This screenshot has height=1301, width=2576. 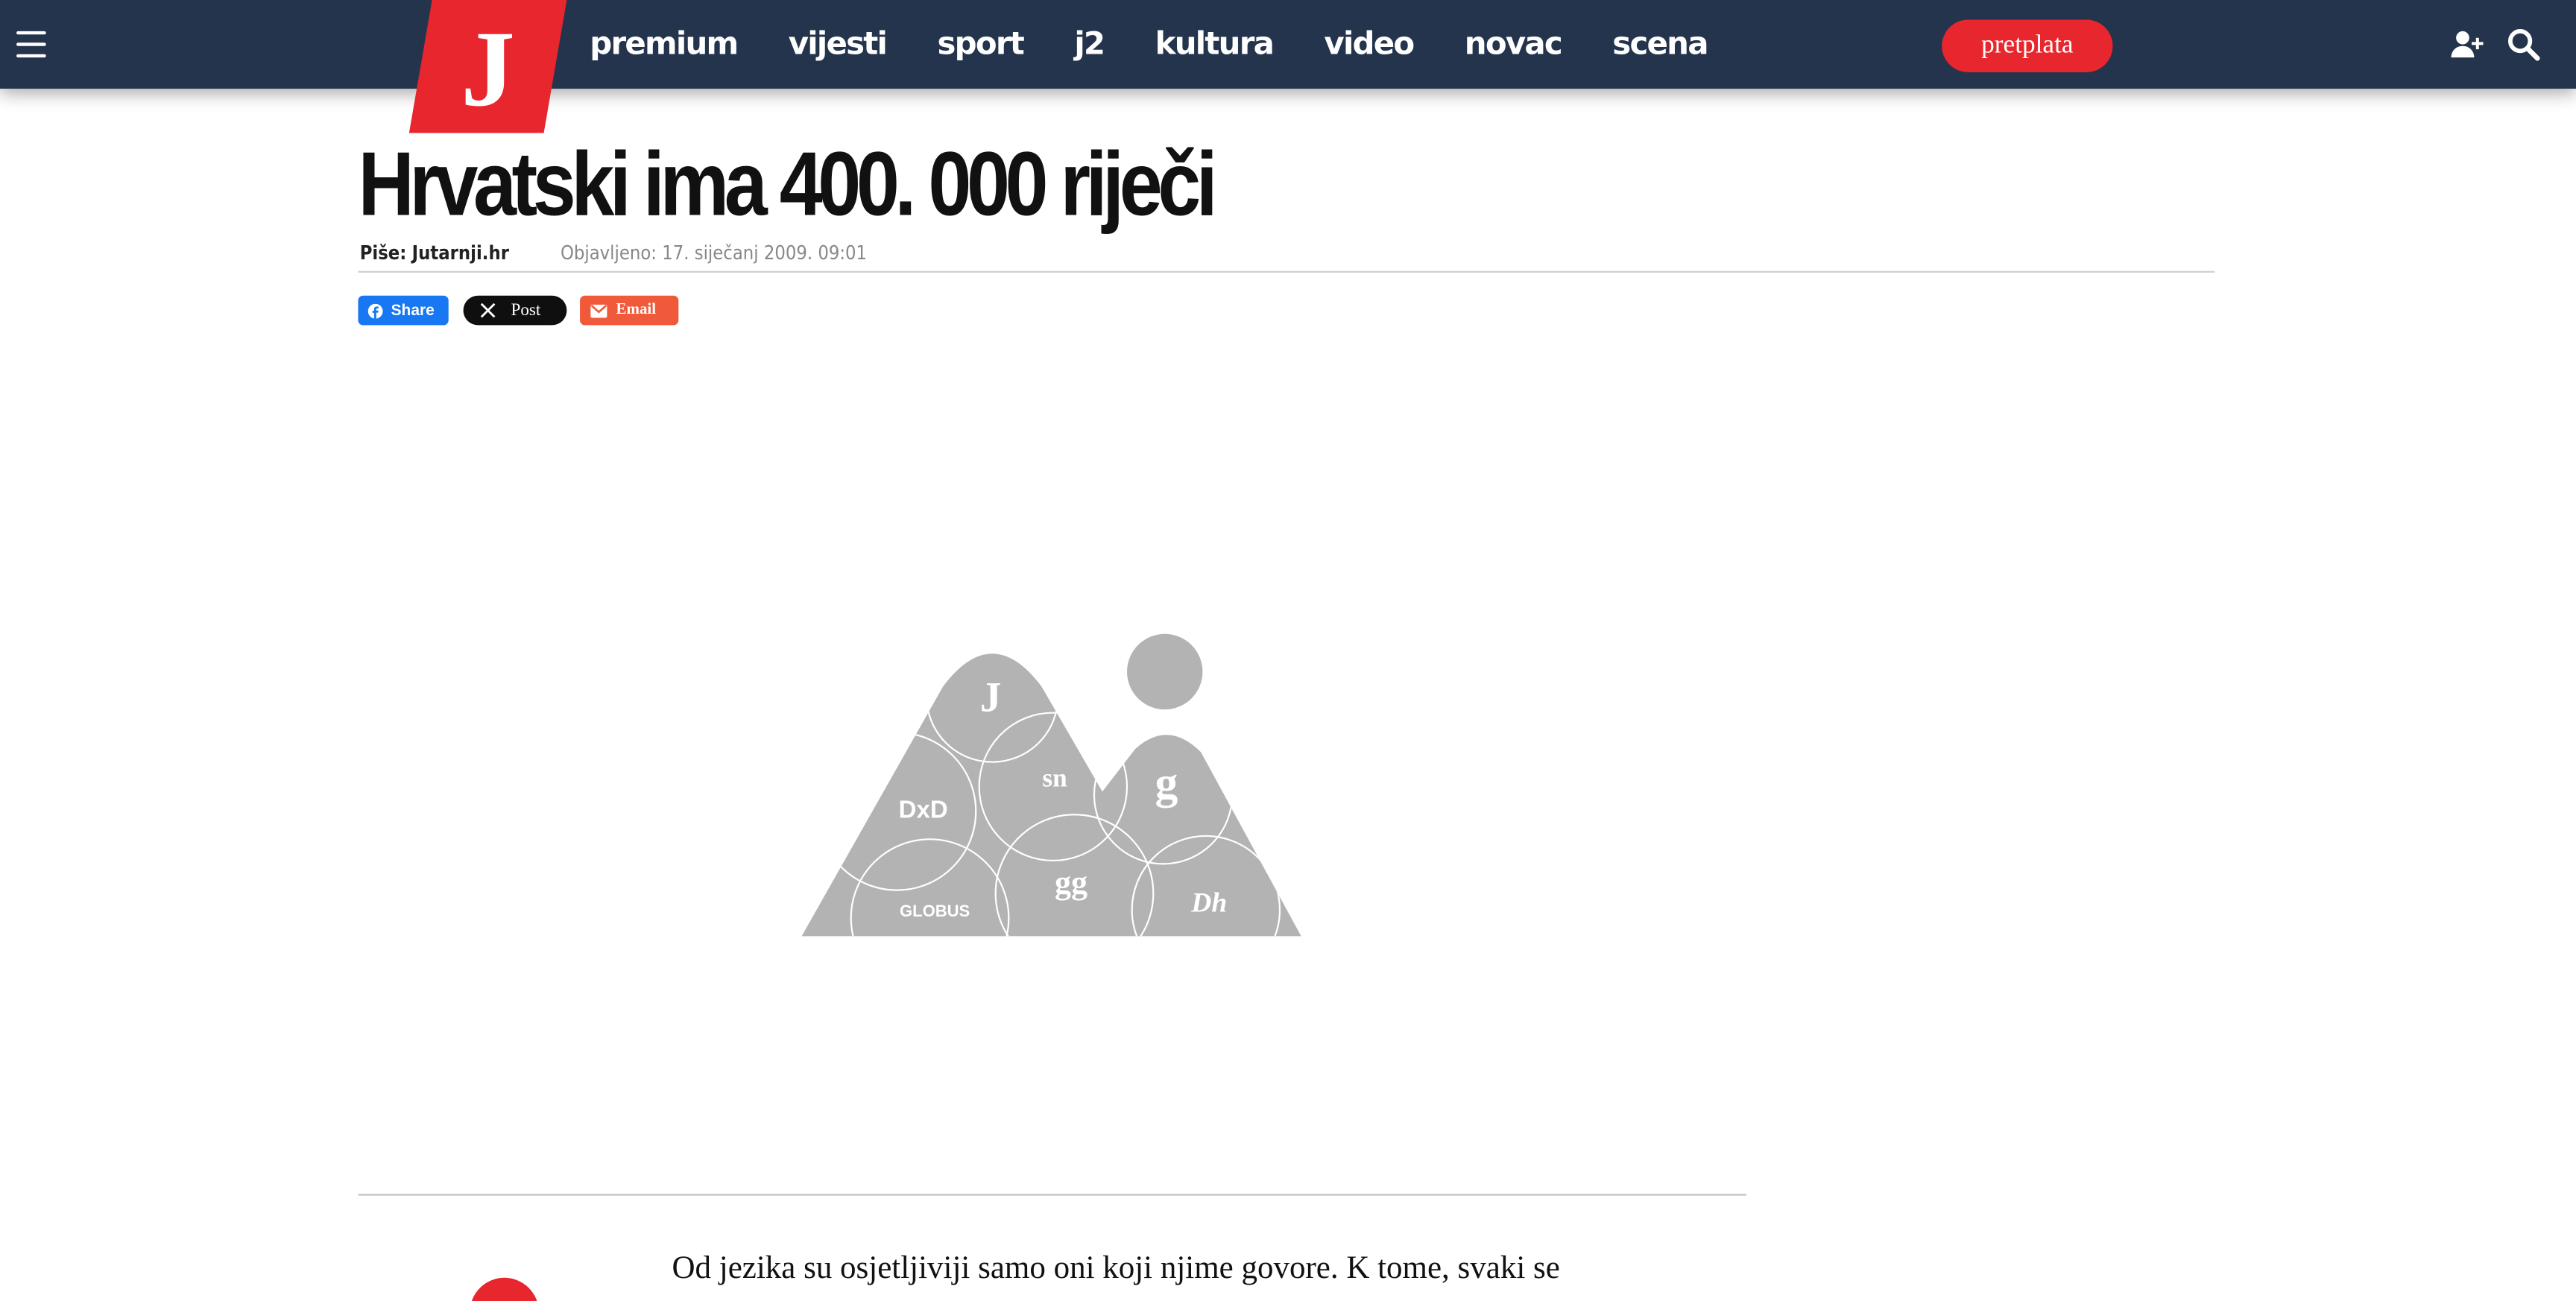 I want to click on search-icon, so click(x=2523, y=44).